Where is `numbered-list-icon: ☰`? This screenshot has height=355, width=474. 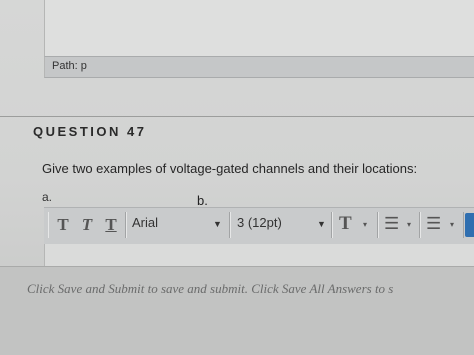 numbered-list-icon: ☰ is located at coordinates (434, 223).